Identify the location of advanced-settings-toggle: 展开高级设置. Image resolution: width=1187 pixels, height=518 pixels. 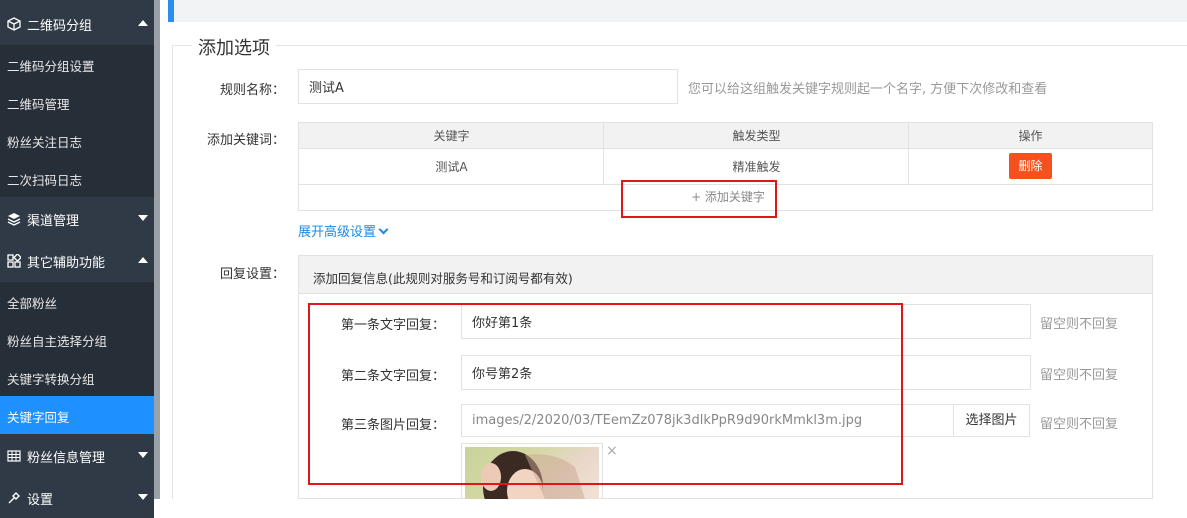
(343, 230).